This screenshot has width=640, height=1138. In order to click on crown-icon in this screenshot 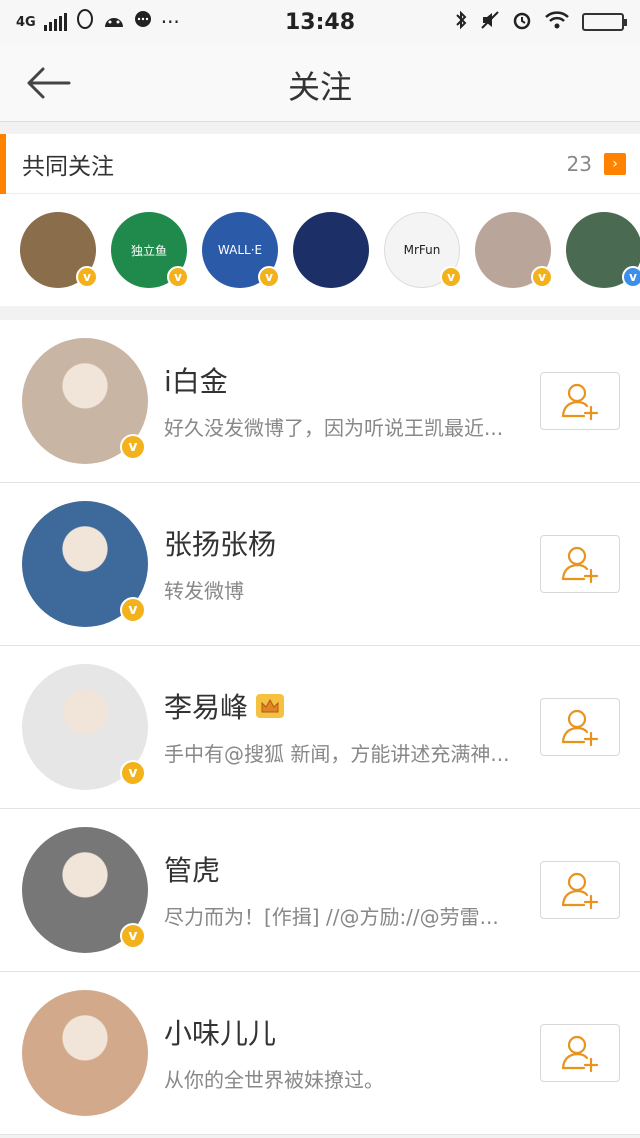, I will do `click(270, 706)`.